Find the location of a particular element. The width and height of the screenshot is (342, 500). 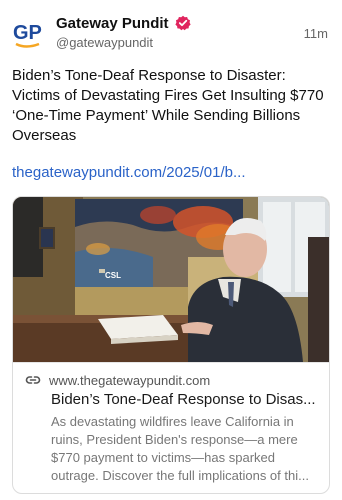

card-domain: www.thegatewaypundit.com is located at coordinates (130, 380).